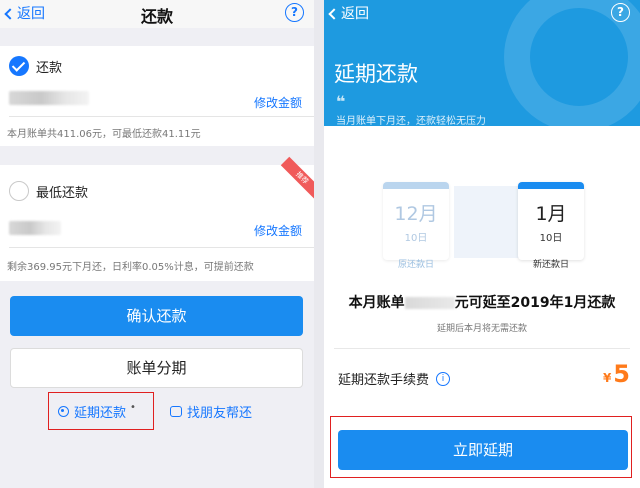 Image resolution: width=640 pixels, height=488 pixels. Describe the element at coordinates (443, 378) in the screenshot. I see `info-icon: i` at that location.